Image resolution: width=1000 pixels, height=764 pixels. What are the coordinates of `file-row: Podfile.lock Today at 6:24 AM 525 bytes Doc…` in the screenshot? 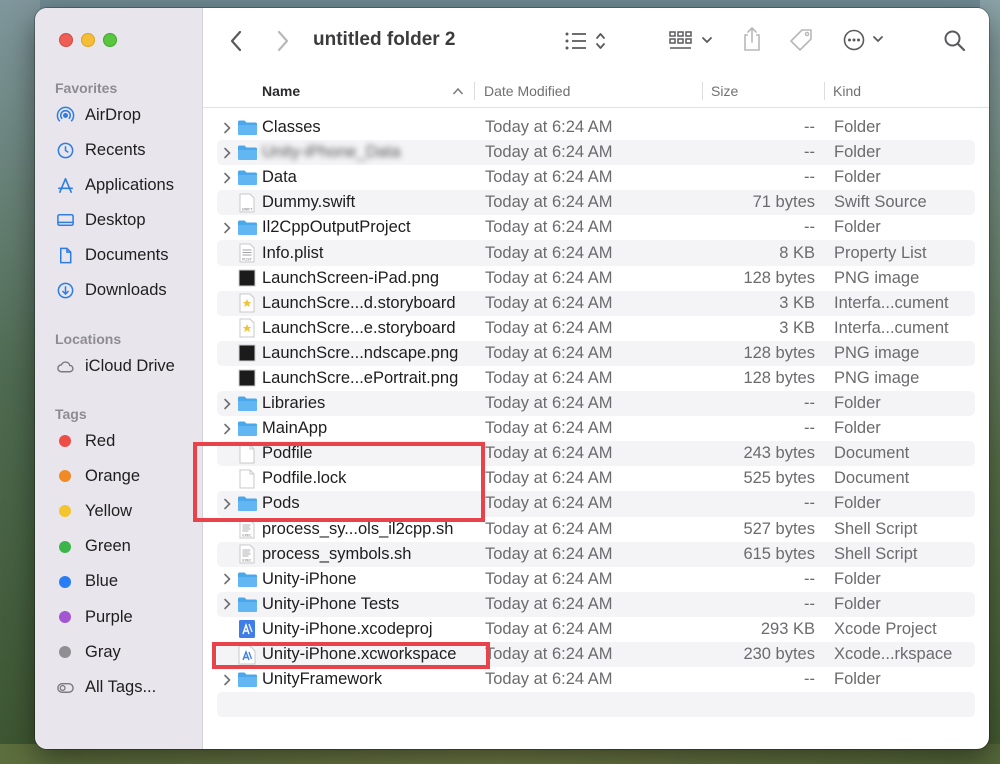 It's located at (596, 478).